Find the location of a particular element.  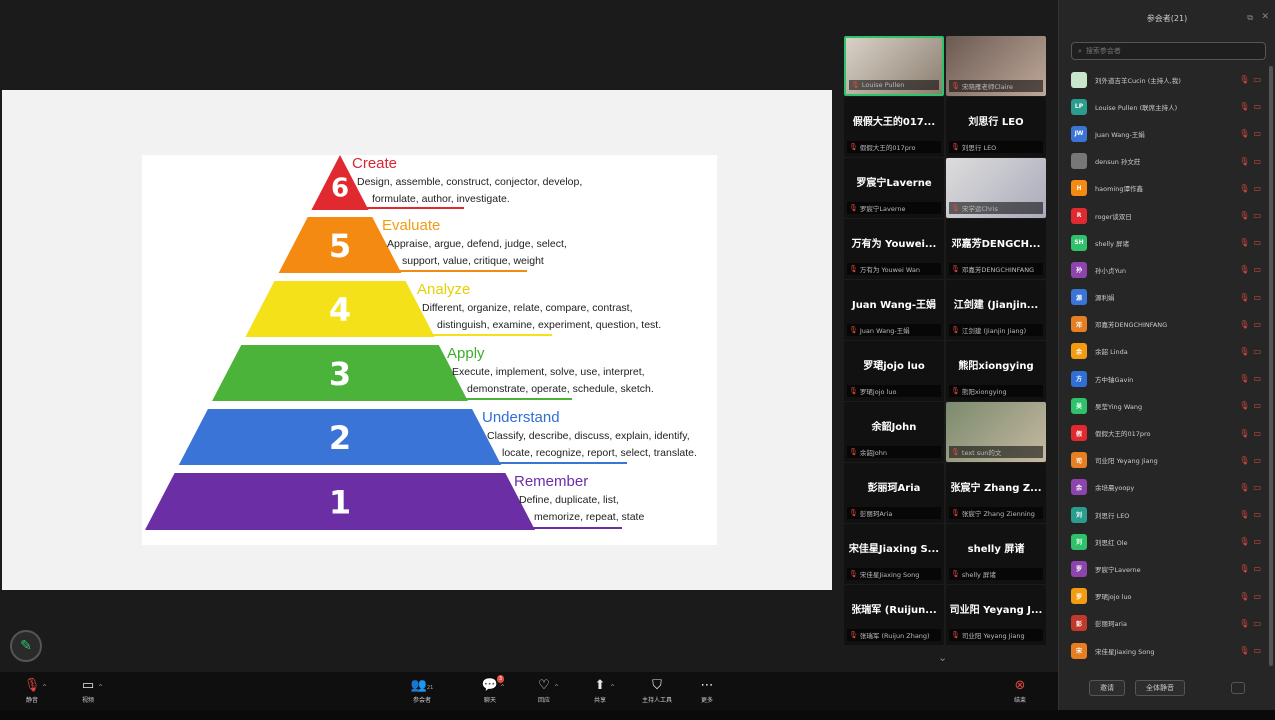

participant-tile: 🎙 宋学运Chris is located at coordinates (996, 188).